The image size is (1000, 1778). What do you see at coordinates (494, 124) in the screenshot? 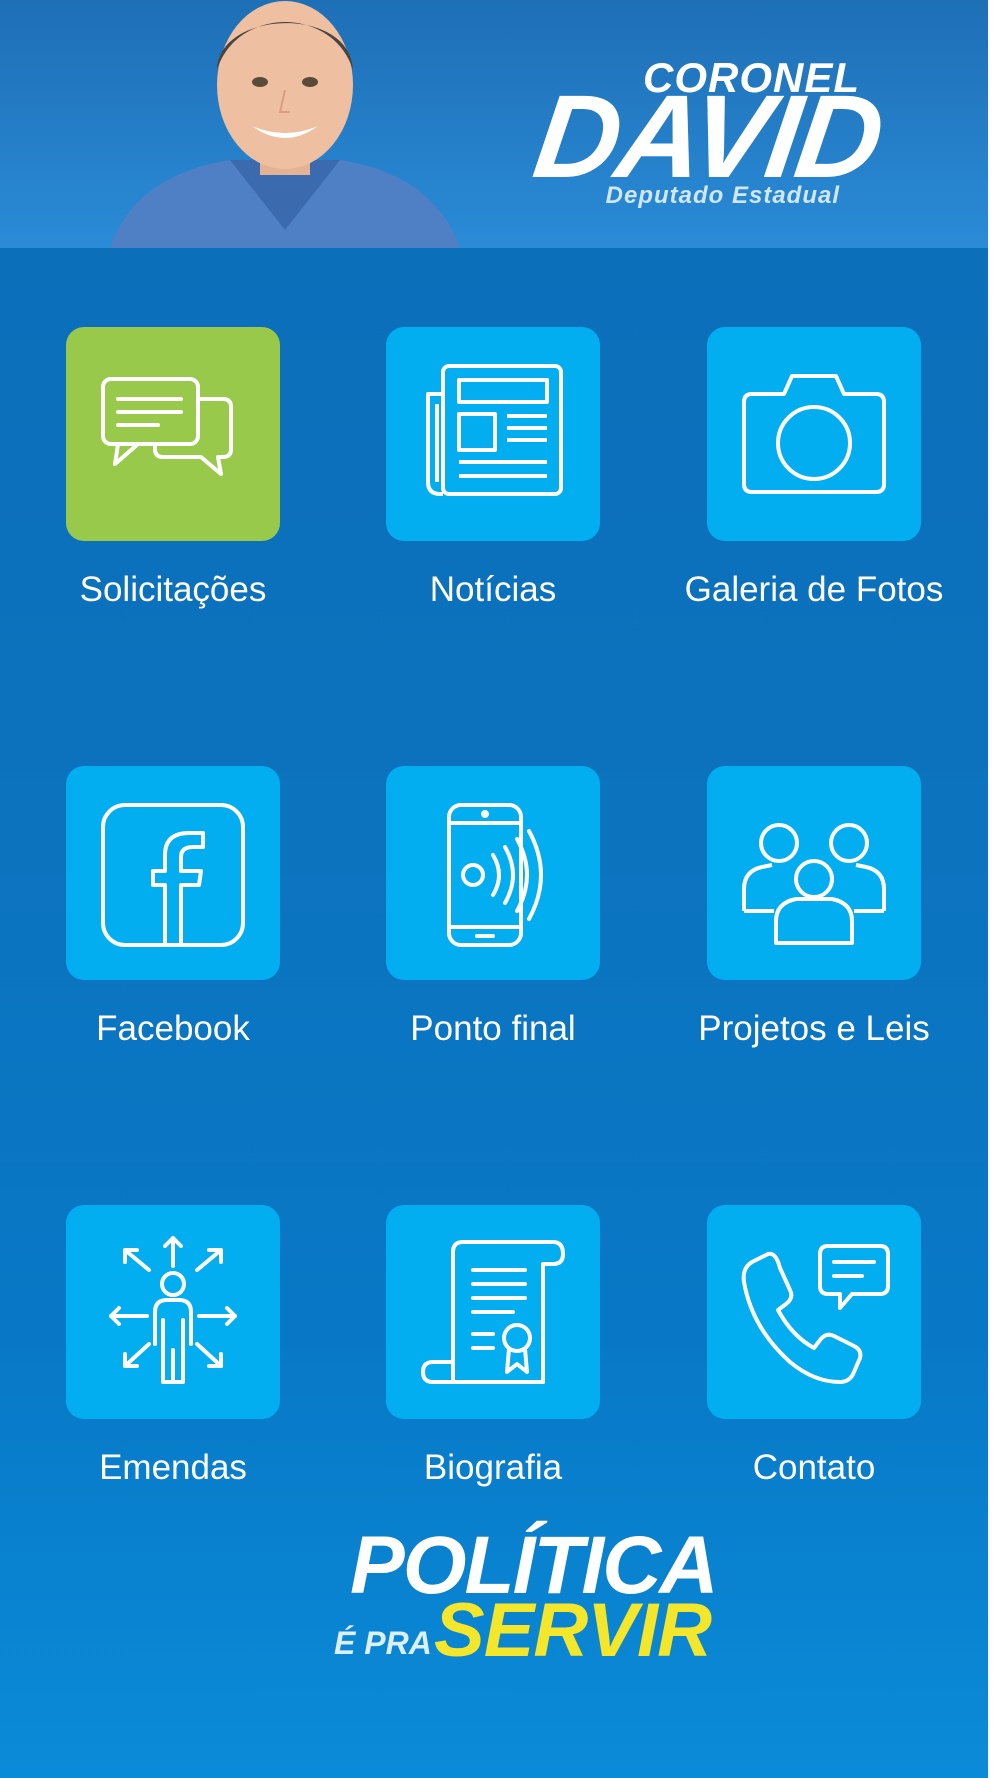
I see `header-banner: CORONEL DAVID Deputado Estadual` at bounding box center [494, 124].